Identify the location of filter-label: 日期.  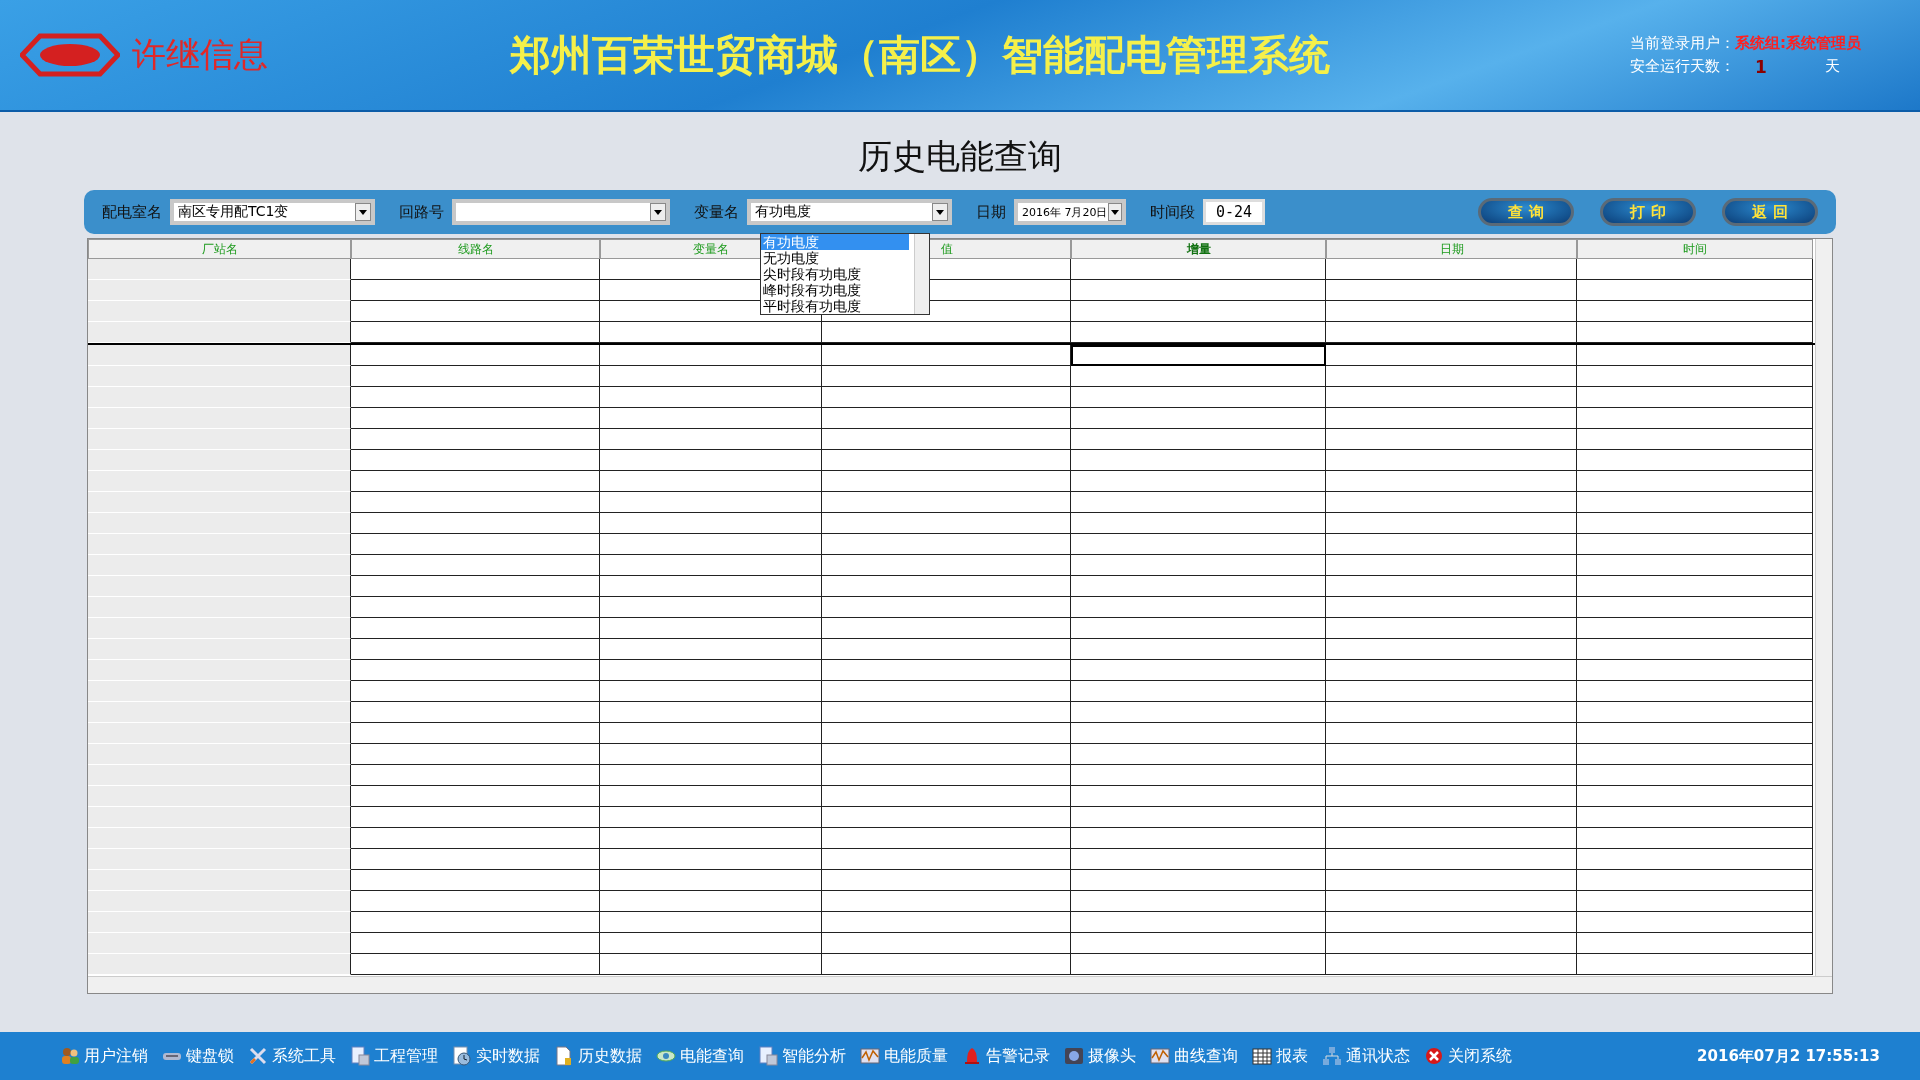
(991, 212).